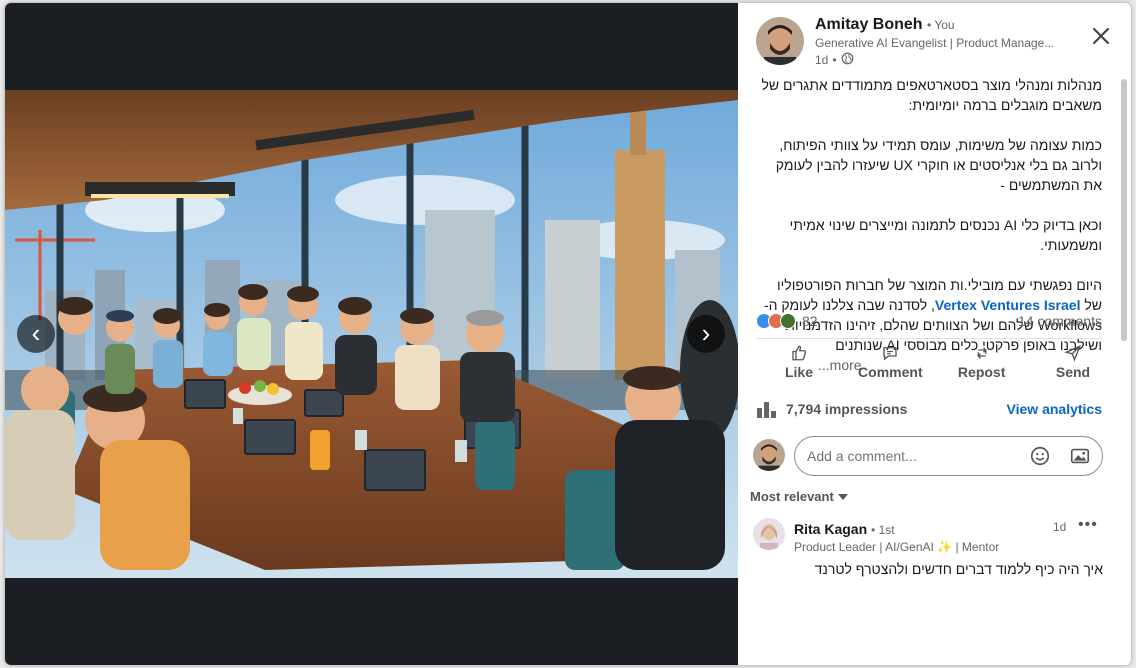 The width and height of the screenshot is (1136, 668). I want to click on author-avatar, so click(780, 41).